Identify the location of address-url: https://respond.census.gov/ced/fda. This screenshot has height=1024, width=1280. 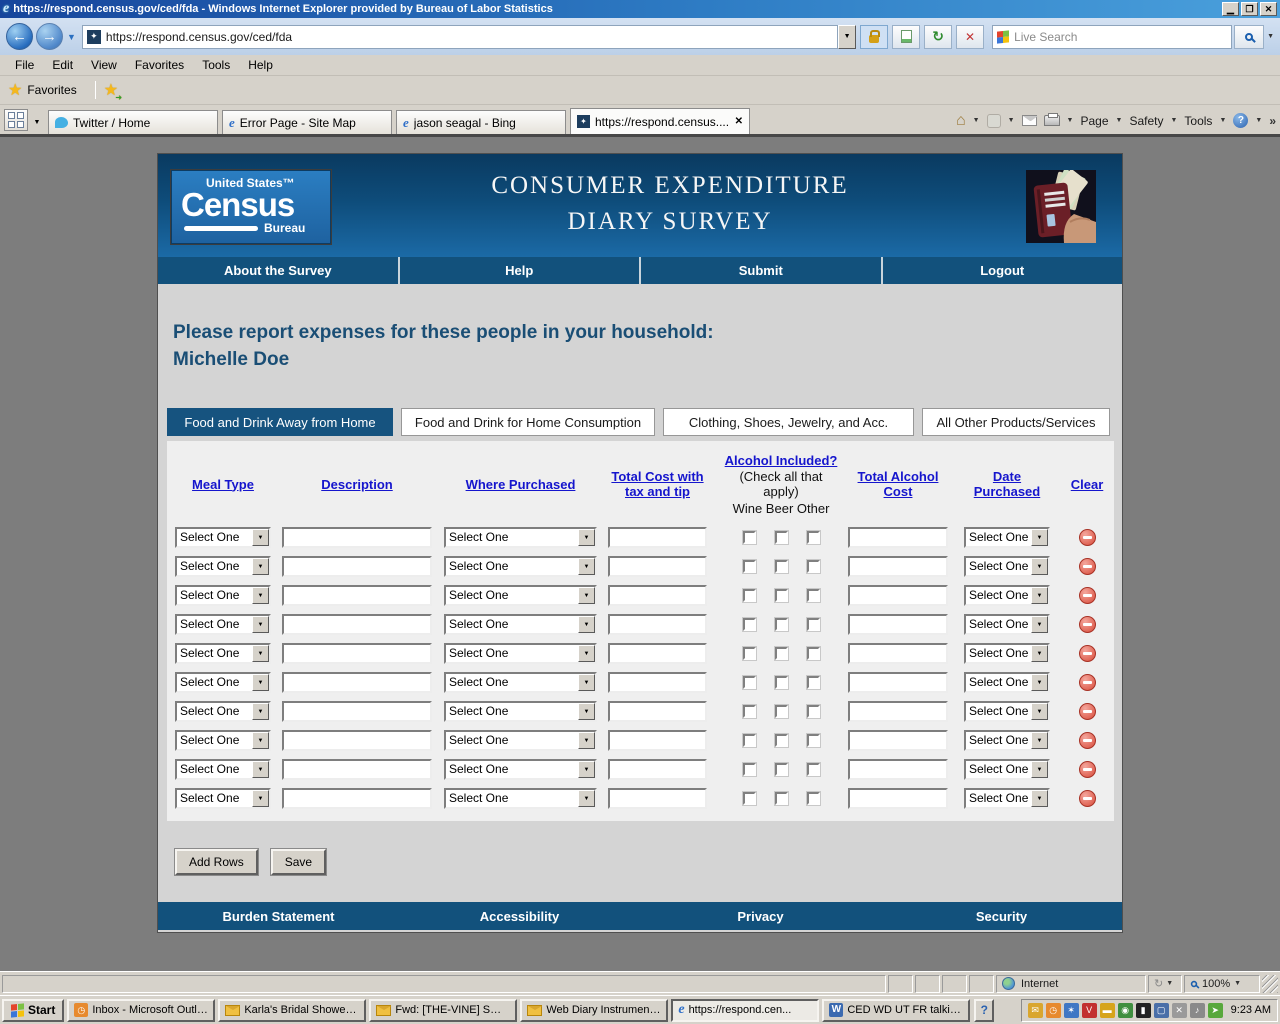
(199, 37).